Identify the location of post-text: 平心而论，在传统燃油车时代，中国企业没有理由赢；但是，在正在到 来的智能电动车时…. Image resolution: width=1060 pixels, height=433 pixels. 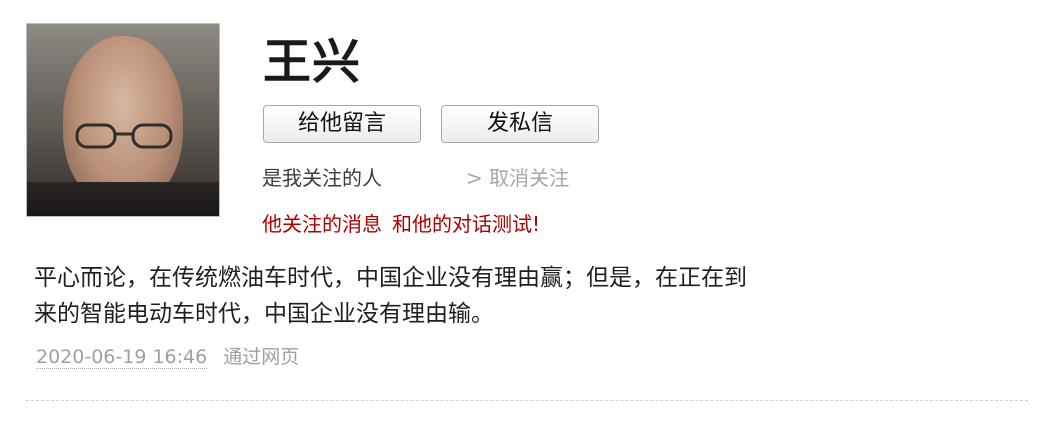
(474, 296).